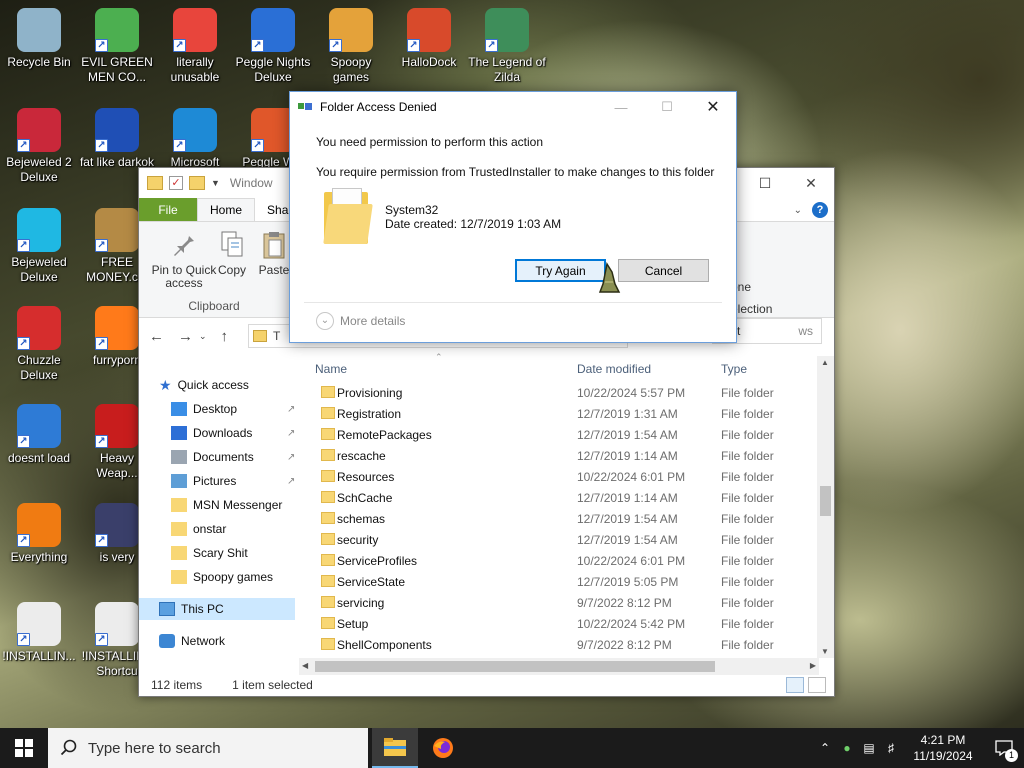 Image resolution: width=1024 pixels, height=768 pixels. What do you see at coordinates (825, 501) in the screenshot?
I see `vertical-scroll-thumb` at bounding box center [825, 501].